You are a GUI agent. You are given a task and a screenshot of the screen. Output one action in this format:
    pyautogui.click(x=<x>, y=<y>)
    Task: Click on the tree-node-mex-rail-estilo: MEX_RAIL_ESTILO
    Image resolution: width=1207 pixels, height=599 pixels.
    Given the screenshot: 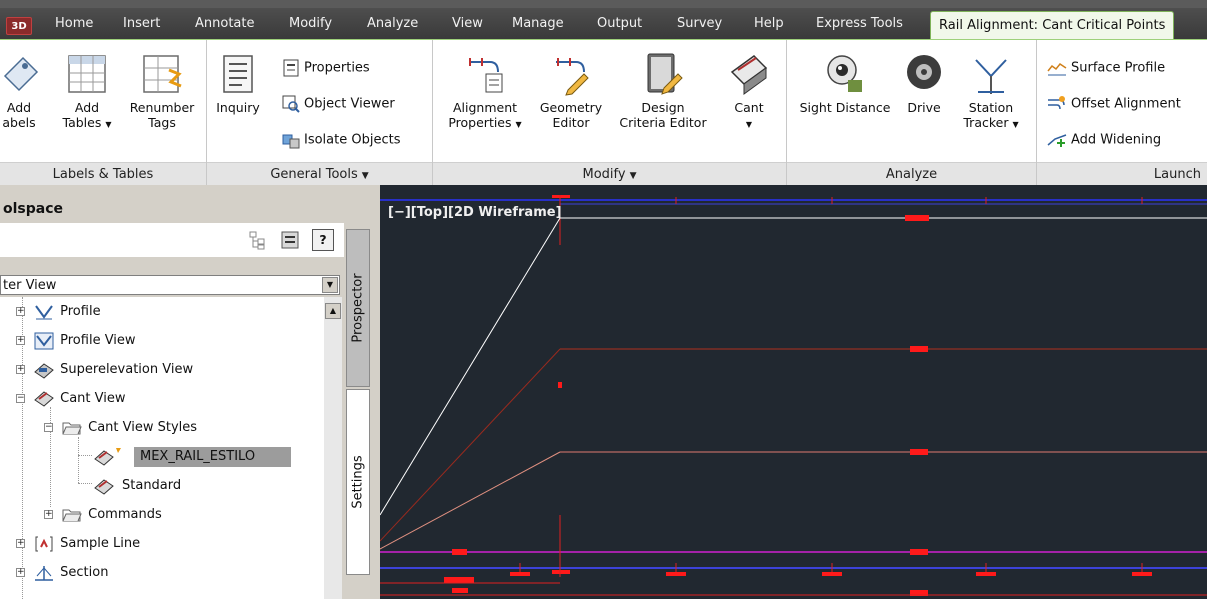 What is the action you would take?
    pyautogui.click(x=193, y=457)
    